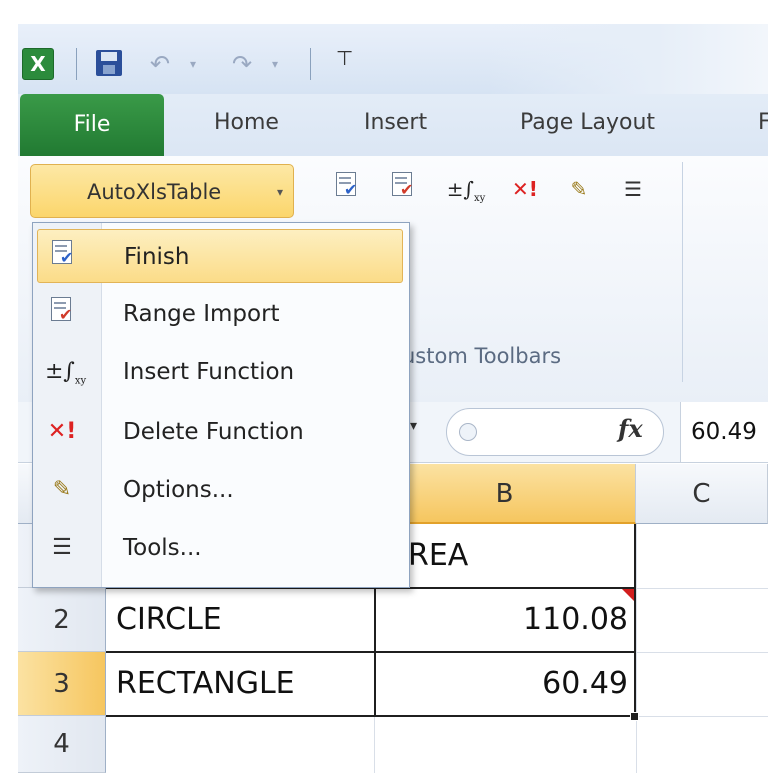 The width and height of the screenshot is (768, 773). I want to click on cell-a4, so click(240, 744).